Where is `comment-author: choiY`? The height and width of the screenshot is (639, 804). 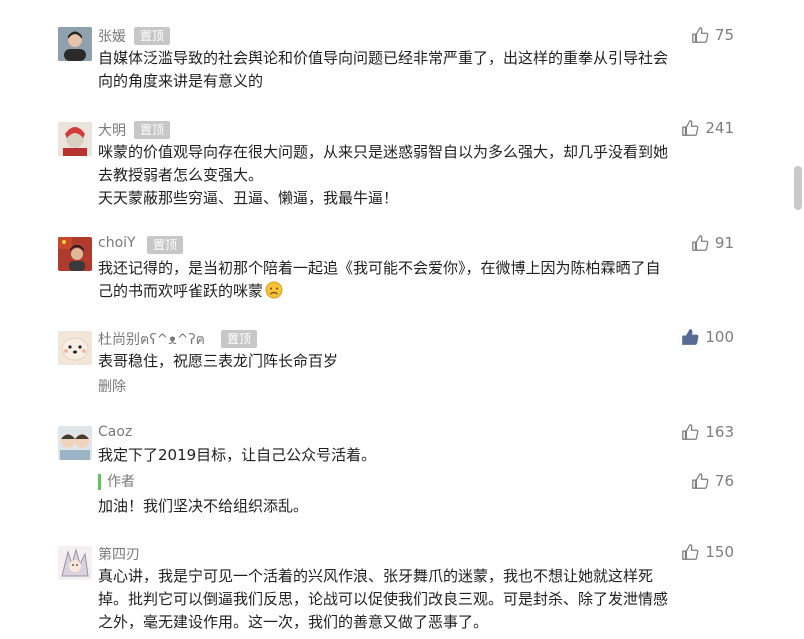
comment-author: choiY is located at coordinates (117, 243).